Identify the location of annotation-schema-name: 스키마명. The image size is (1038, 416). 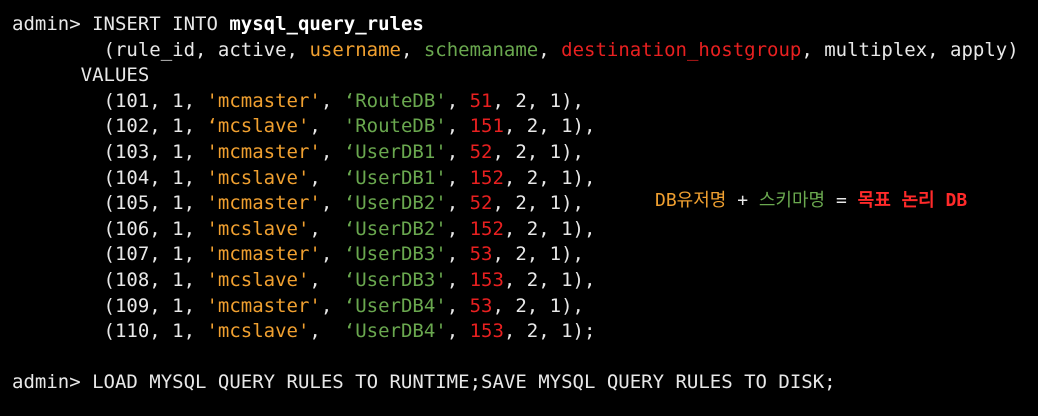
(792, 200).